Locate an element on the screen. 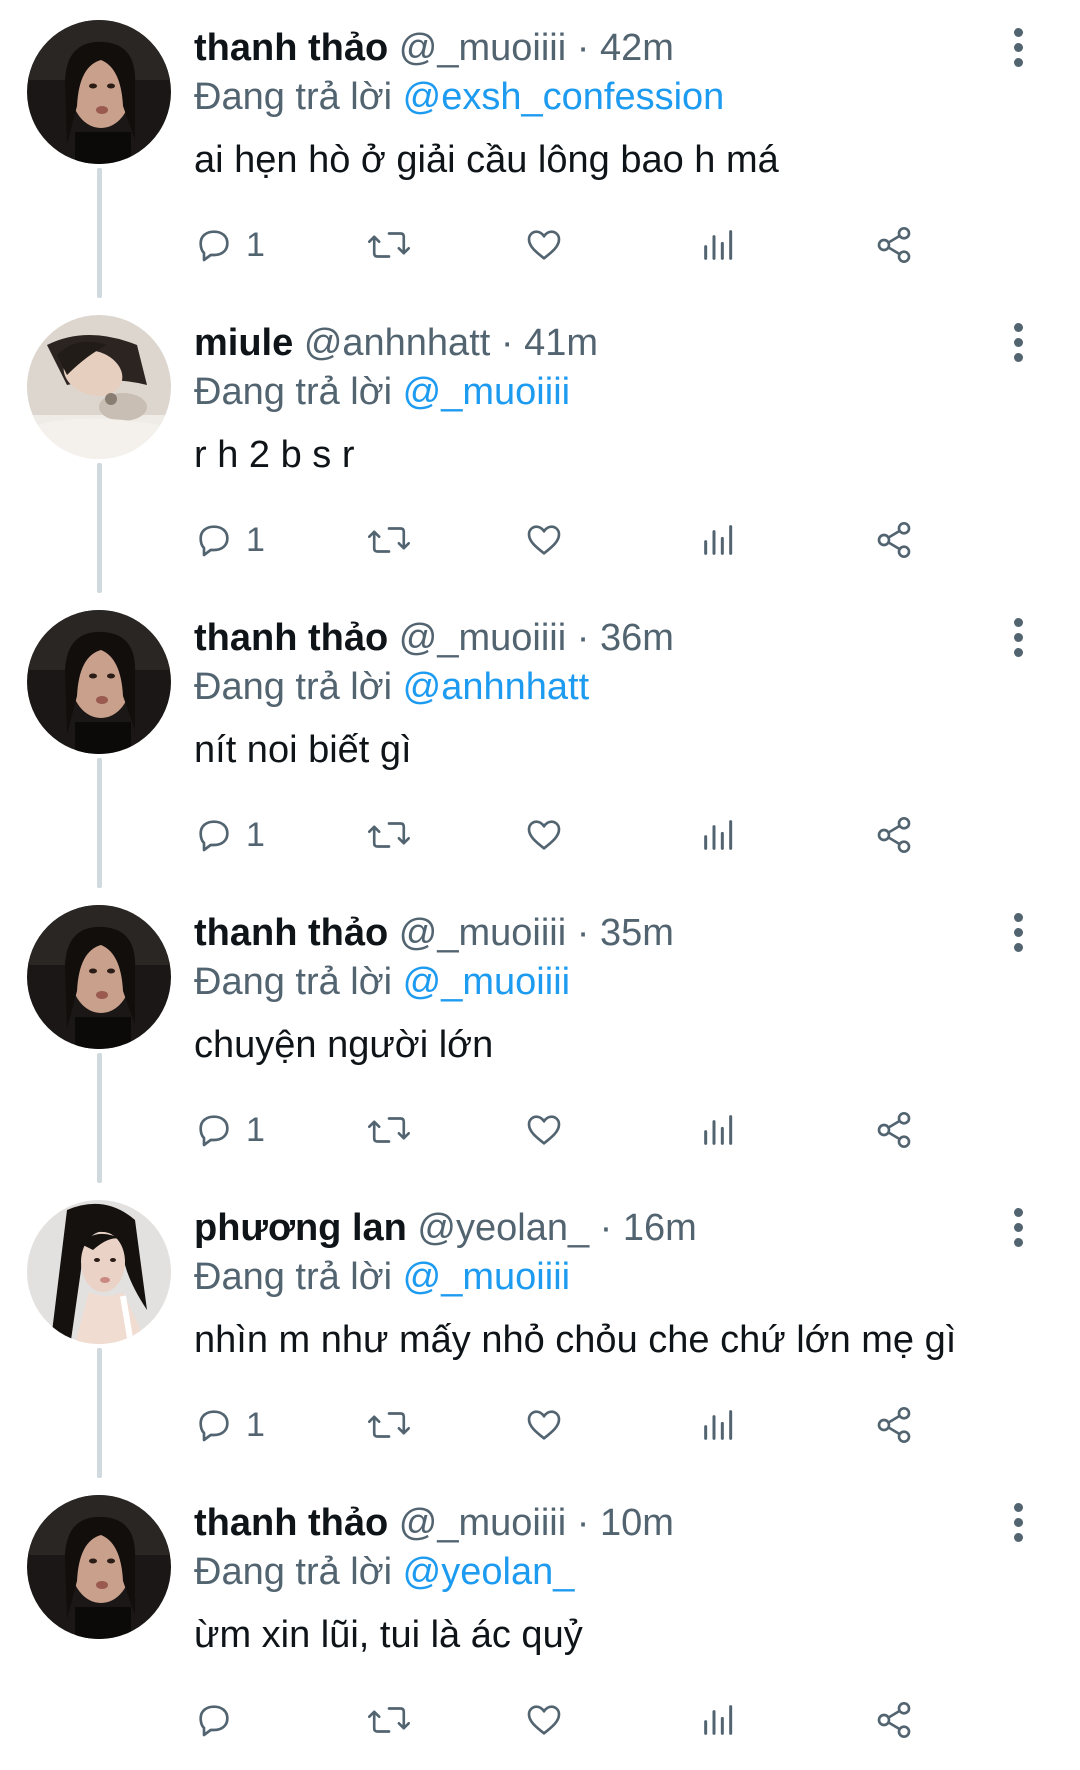 This screenshot has width=1080, height=1770. display-name: phương lan is located at coordinates (300, 1228).